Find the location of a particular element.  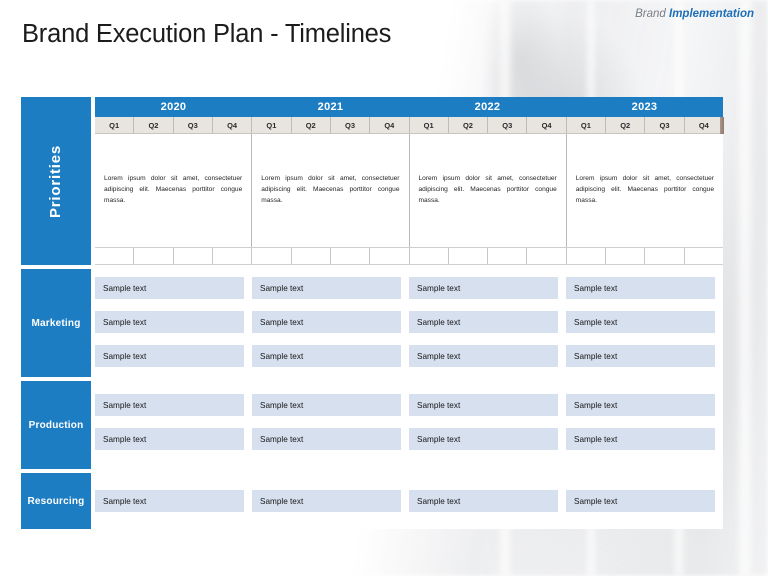

category-label-production: Production is located at coordinates (56, 425).